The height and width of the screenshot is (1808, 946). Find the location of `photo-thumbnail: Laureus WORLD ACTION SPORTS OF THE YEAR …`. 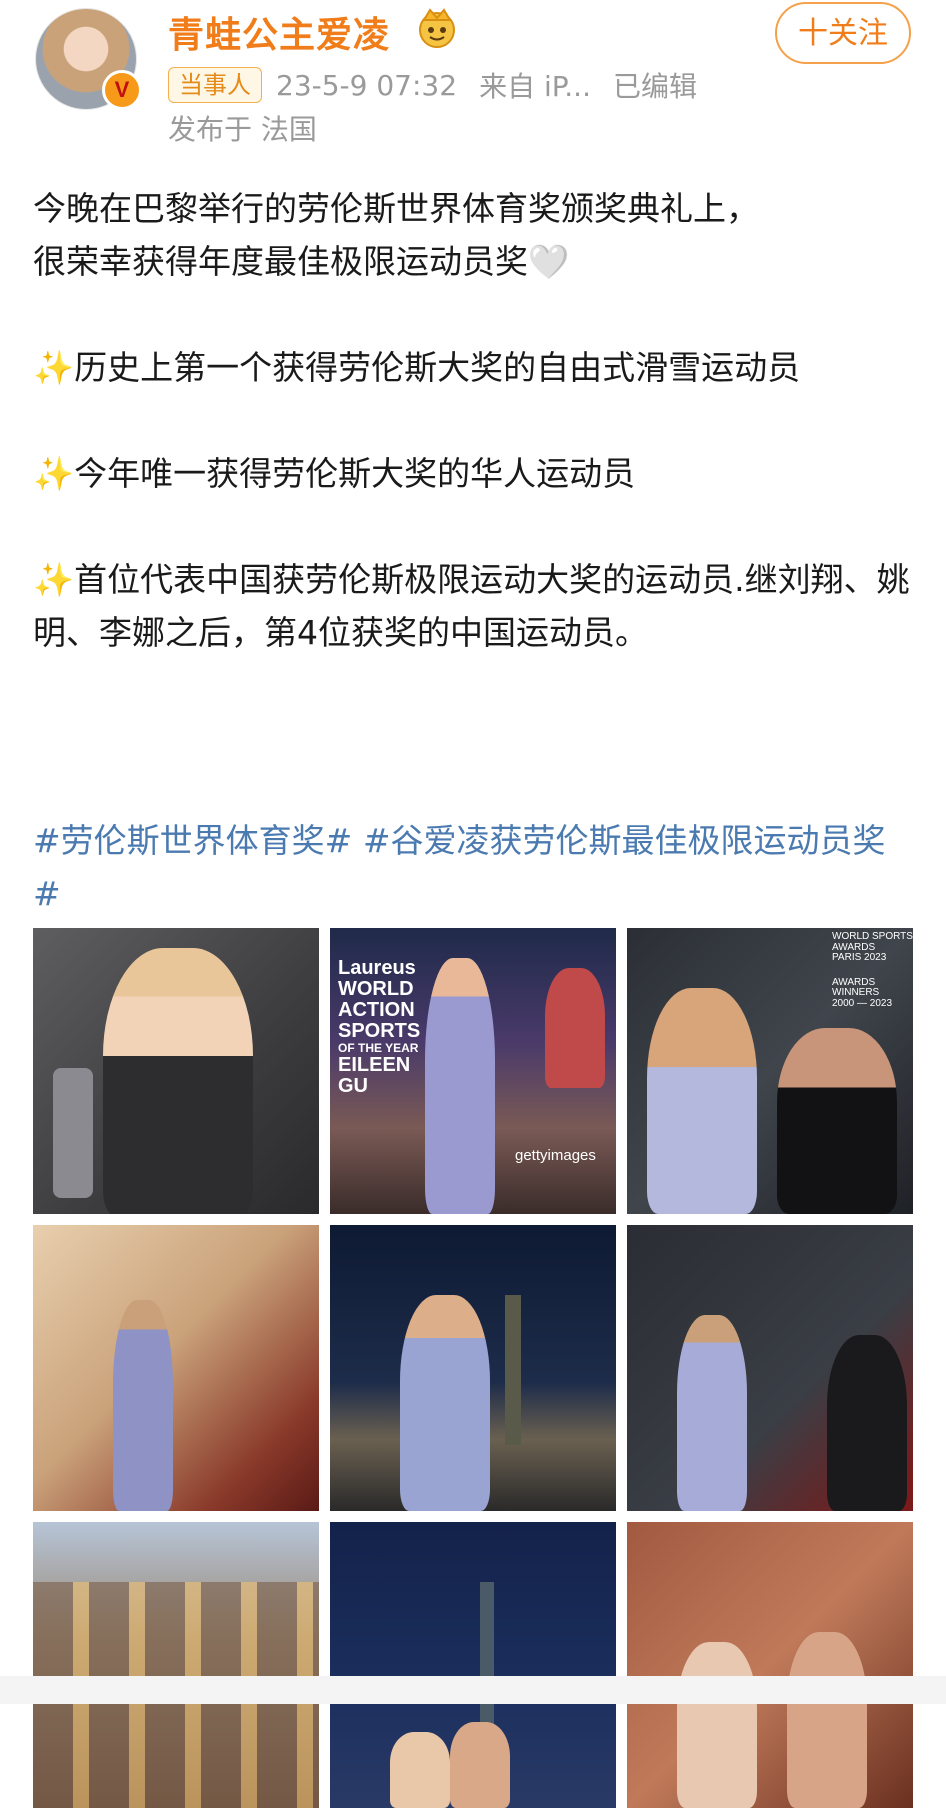

photo-thumbnail: Laureus WORLD ACTION SPORTS OF THE YEAR … is located at coordinates (473, 1071).